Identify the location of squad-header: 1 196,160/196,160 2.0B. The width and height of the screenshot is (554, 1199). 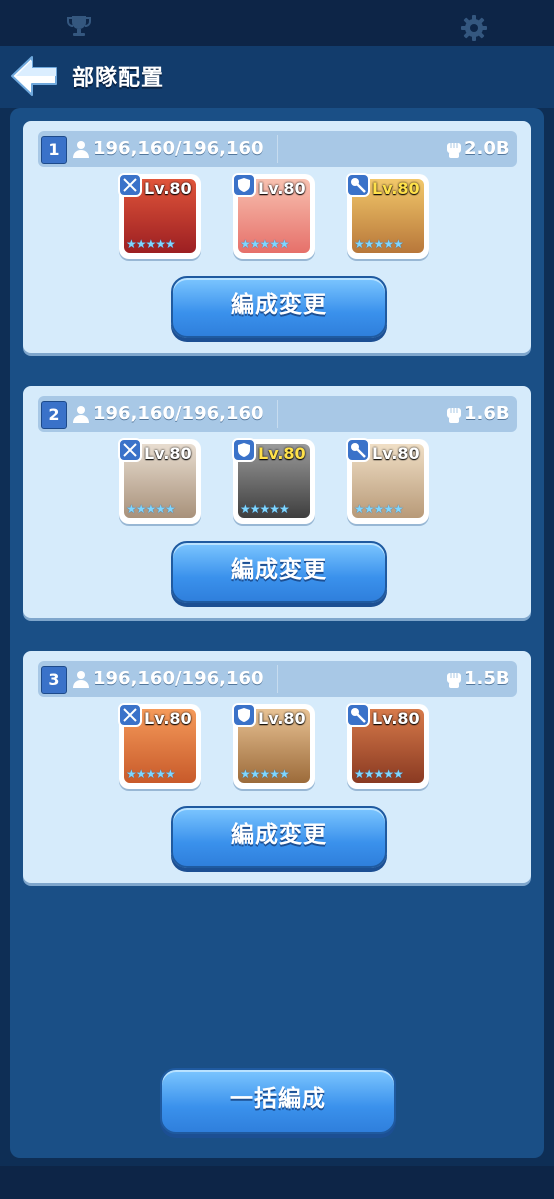
(277, 149).